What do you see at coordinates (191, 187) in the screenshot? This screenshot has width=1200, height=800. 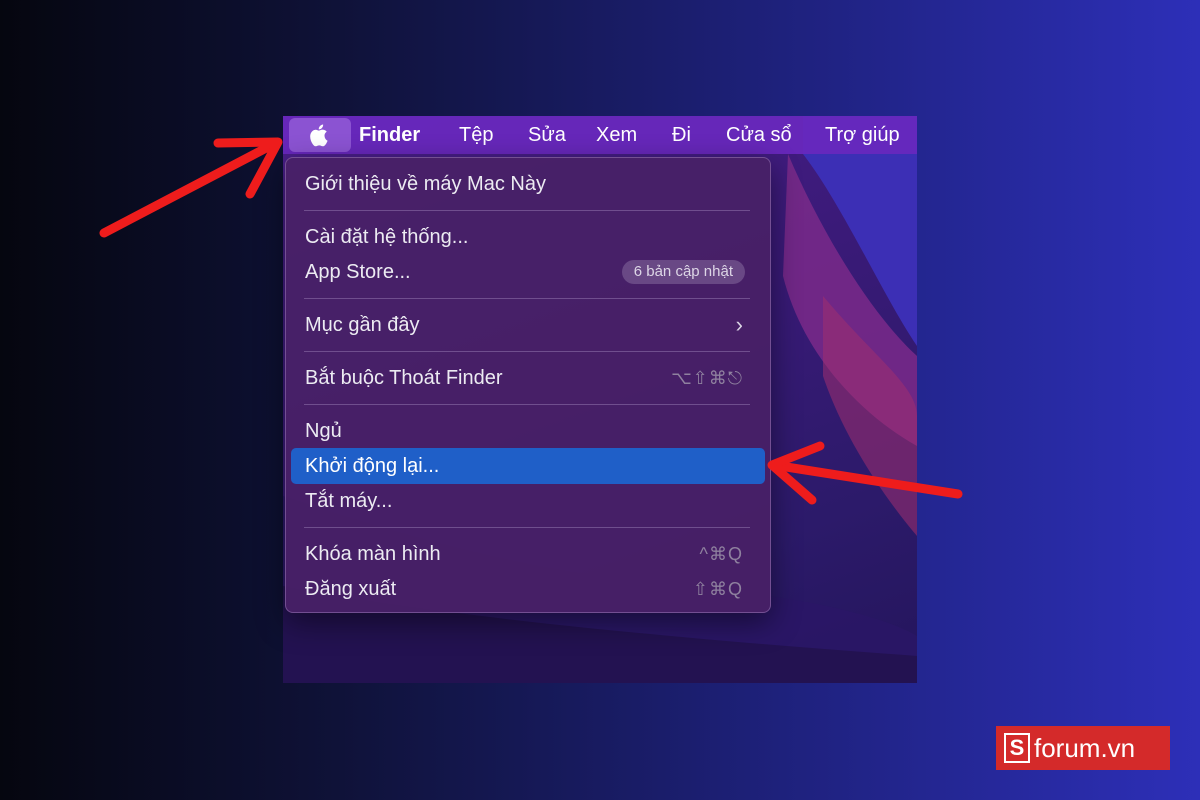 I see `arrow-to-apple-menu-icon` at bounding box center [191, 187].